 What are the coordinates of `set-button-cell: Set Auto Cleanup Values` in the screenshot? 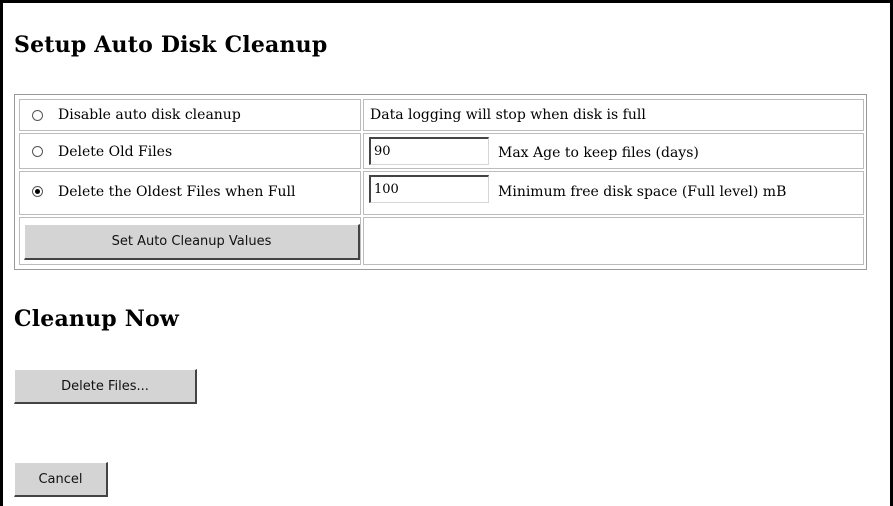 It's located at (190, 241).